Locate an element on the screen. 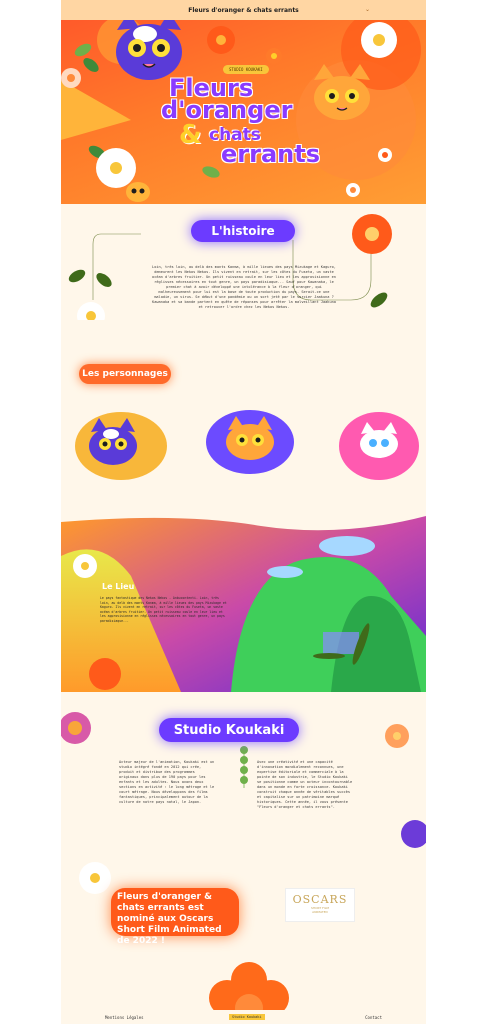 The width and height of the screenshot is (483, 1024). purple-cat-icon is located at coordinates (149, 50).